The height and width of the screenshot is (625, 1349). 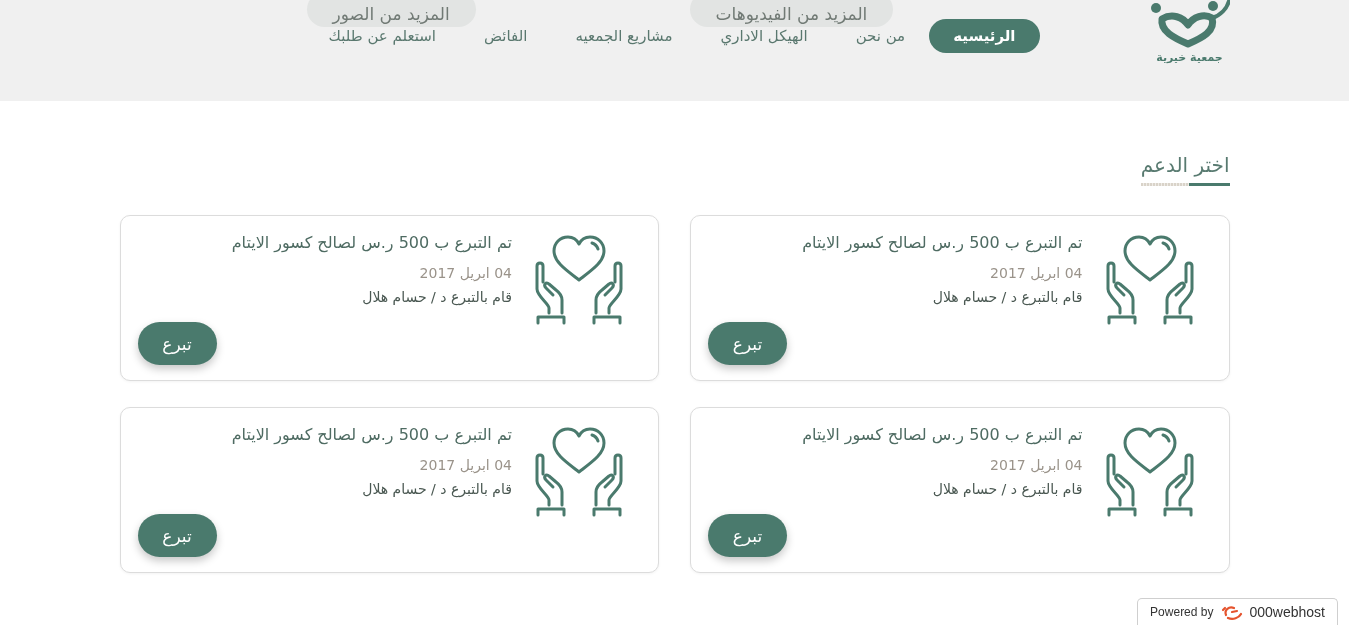 I want to click on logo-text: جمعية خيرية, so click(x=1189, y=57).